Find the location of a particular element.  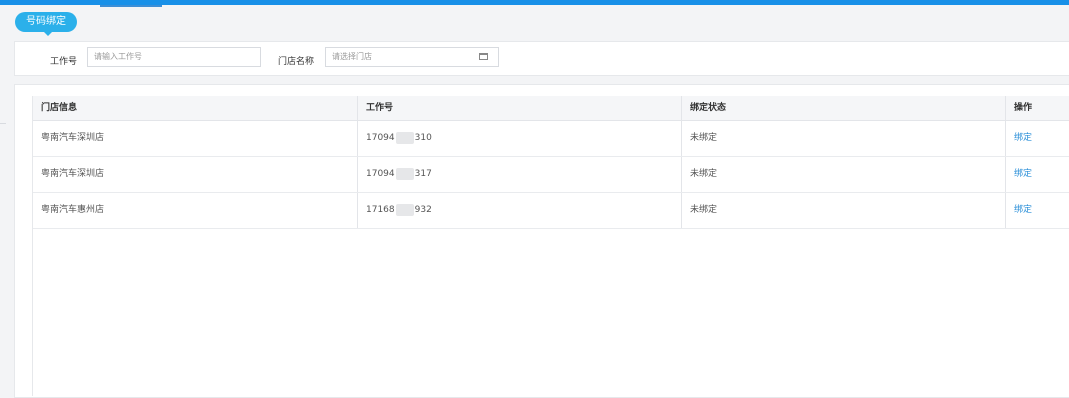

job-number-cell: 17094 317 is located at coordinates (519, 174).